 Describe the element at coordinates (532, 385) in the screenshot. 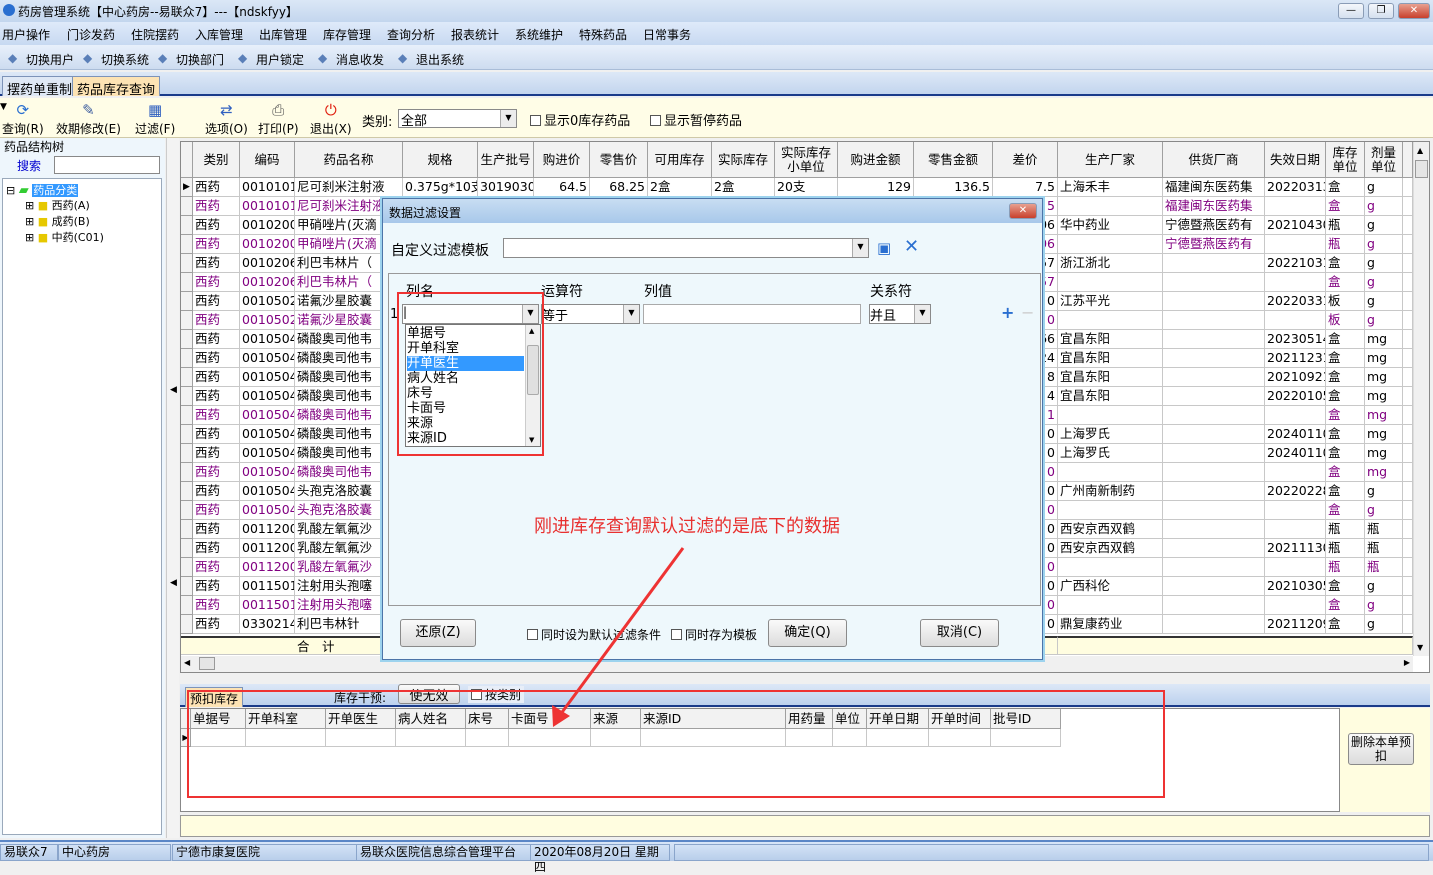

I see `dropdown-scrollbar: ▲ ▼` at that location.